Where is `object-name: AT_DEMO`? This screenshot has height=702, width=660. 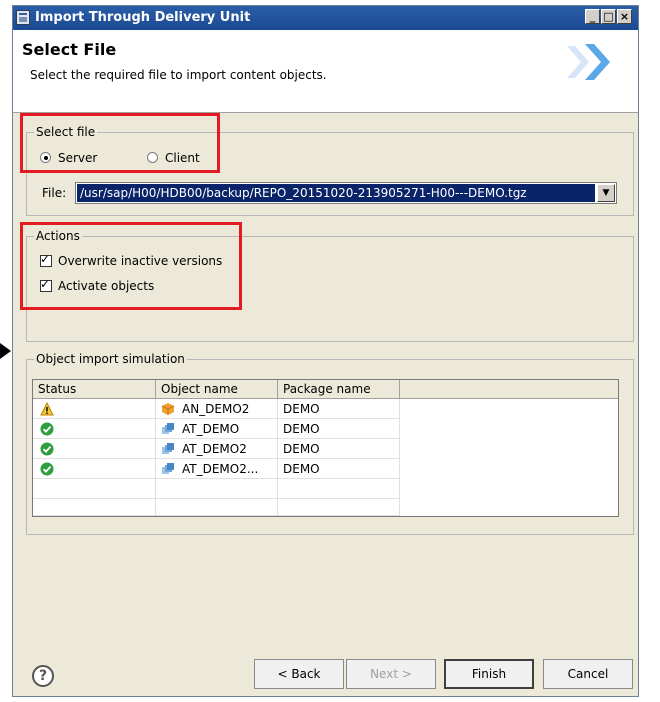 object-name: AT_DEMO is located at coordinates (211, 429).